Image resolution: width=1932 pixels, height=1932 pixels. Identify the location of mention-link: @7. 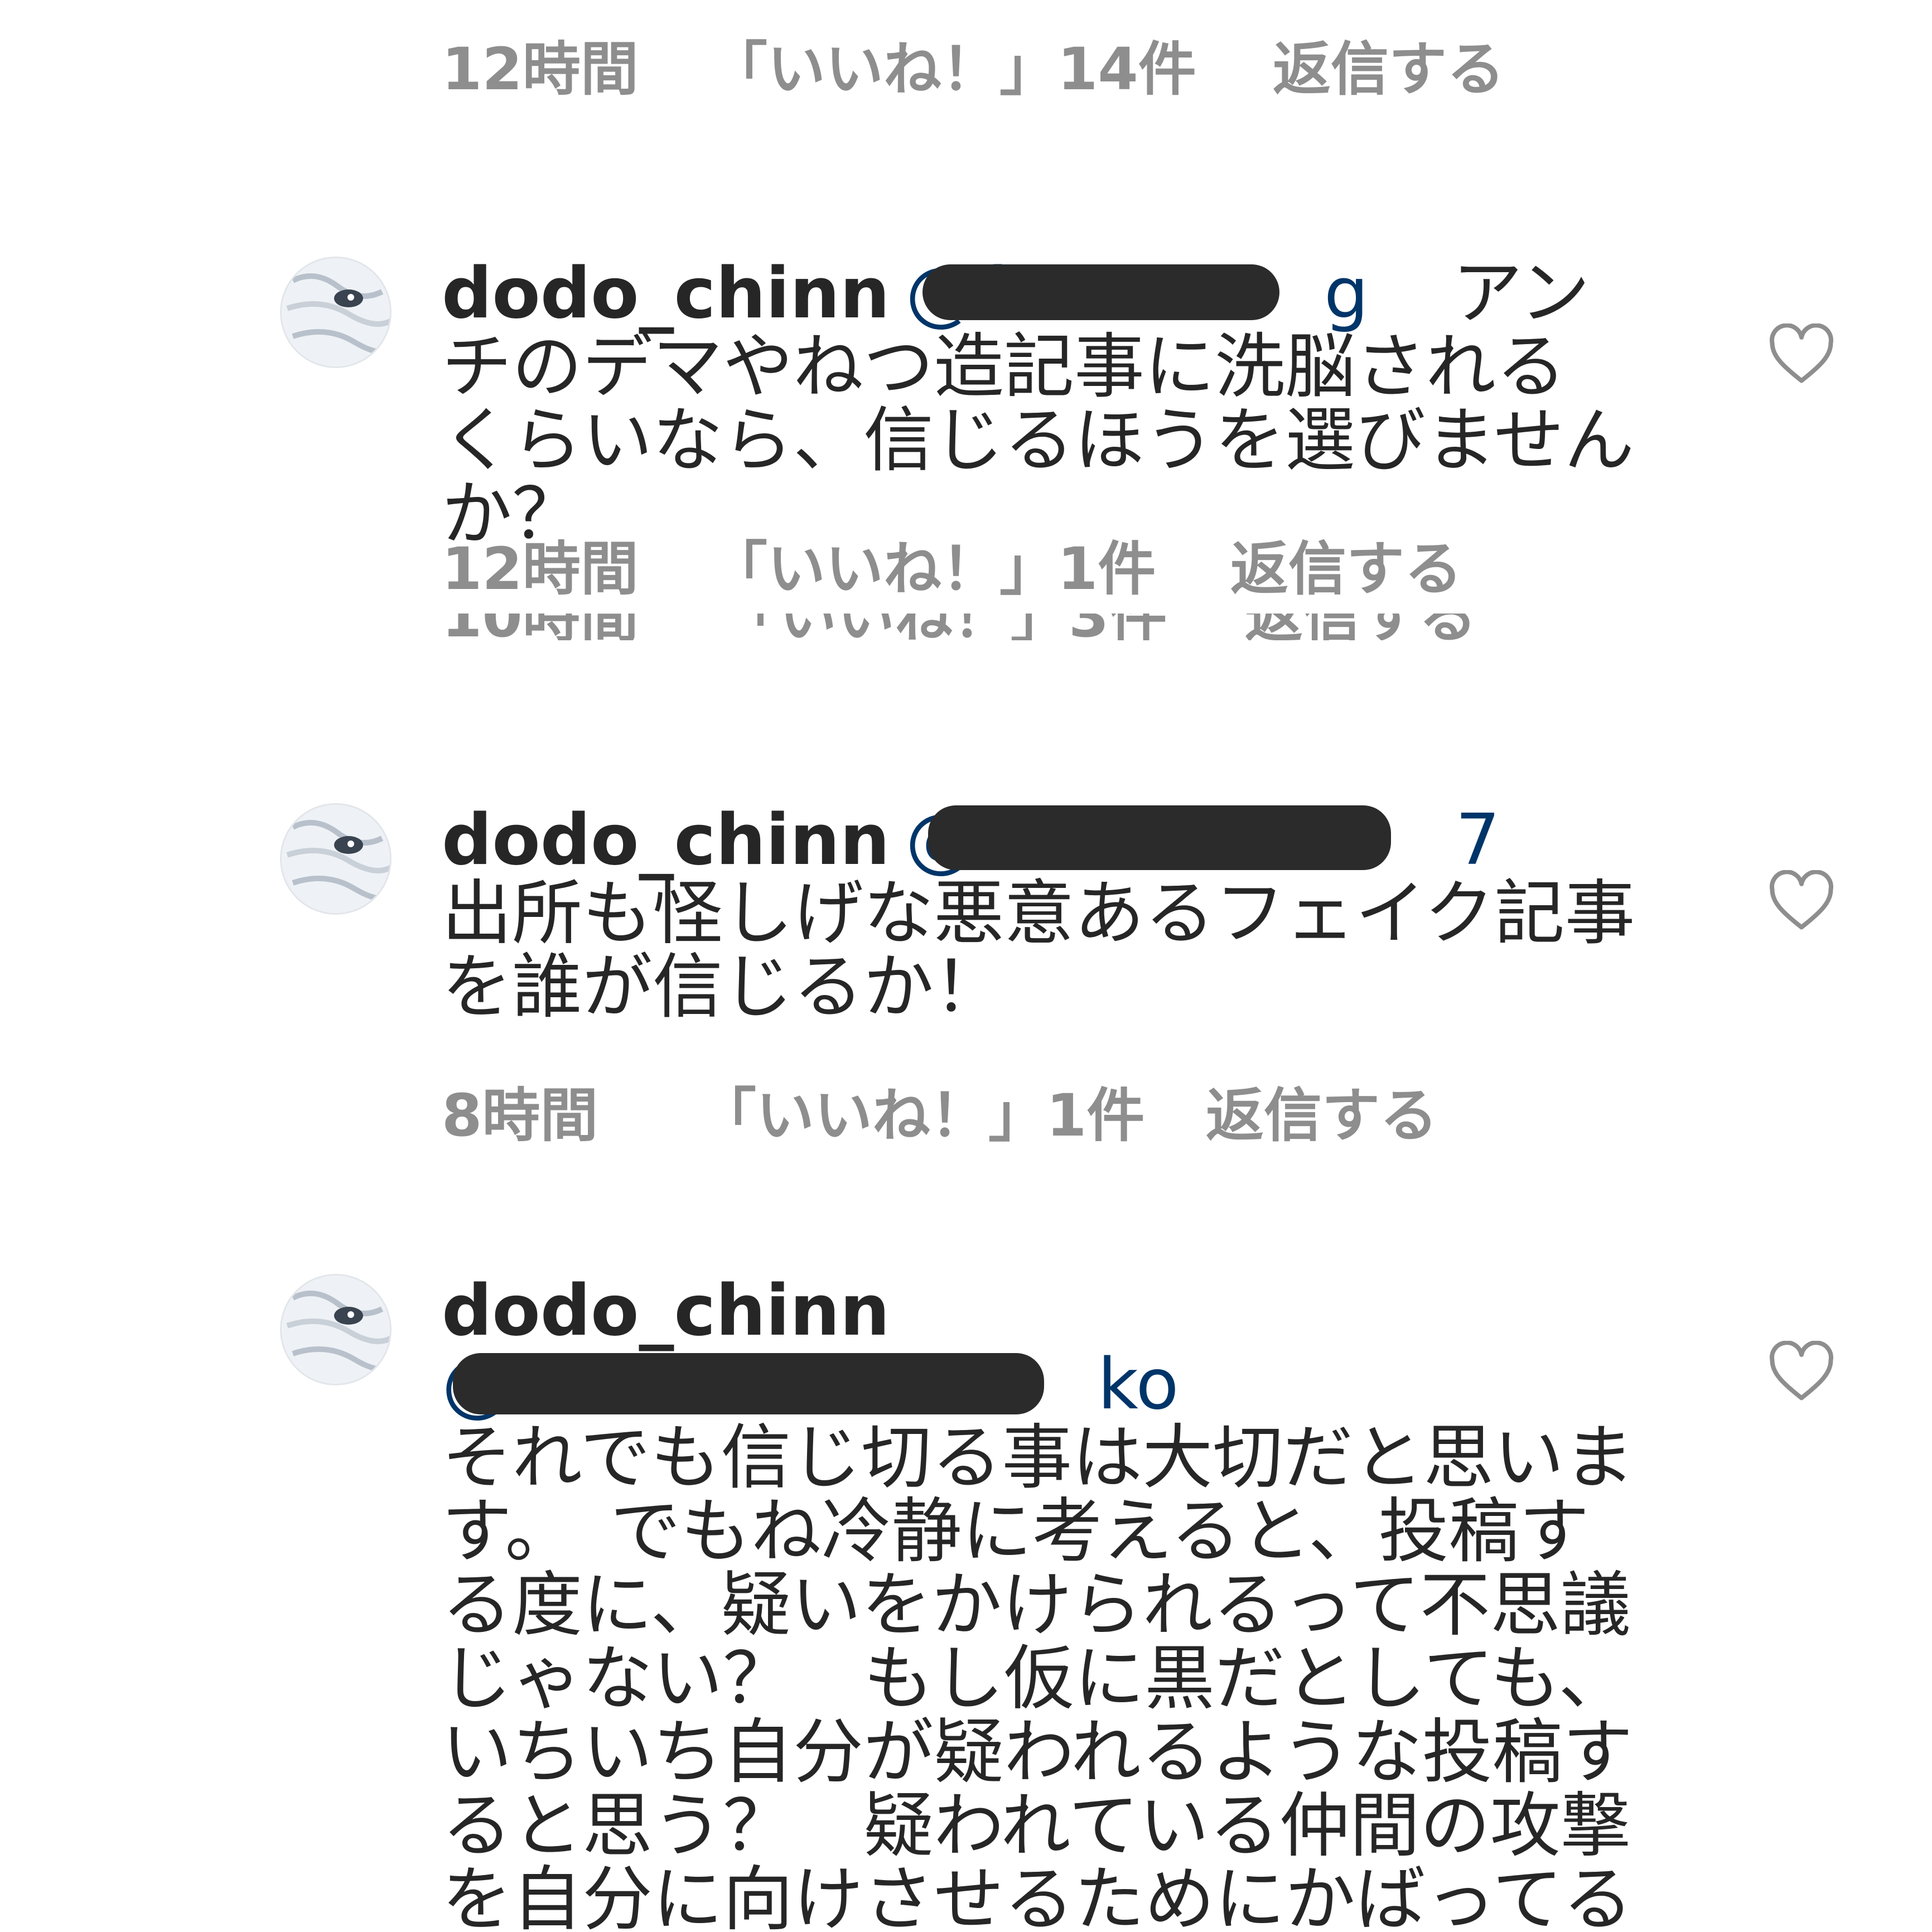
(1203, 840).